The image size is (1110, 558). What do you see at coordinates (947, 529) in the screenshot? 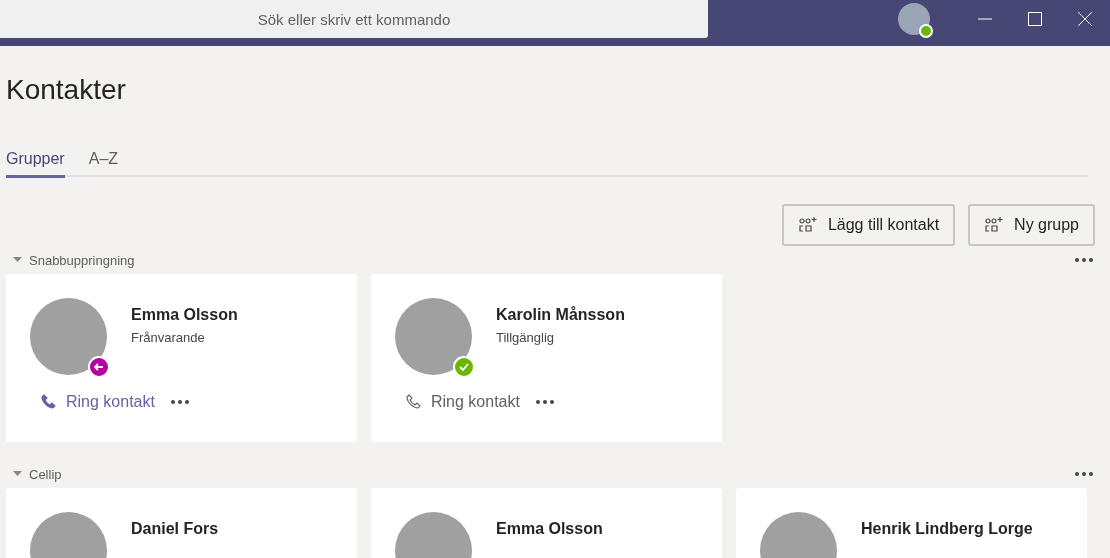
I see `contact-name: Henrik Lindberg Lorge` at bounding box center [947, 529].